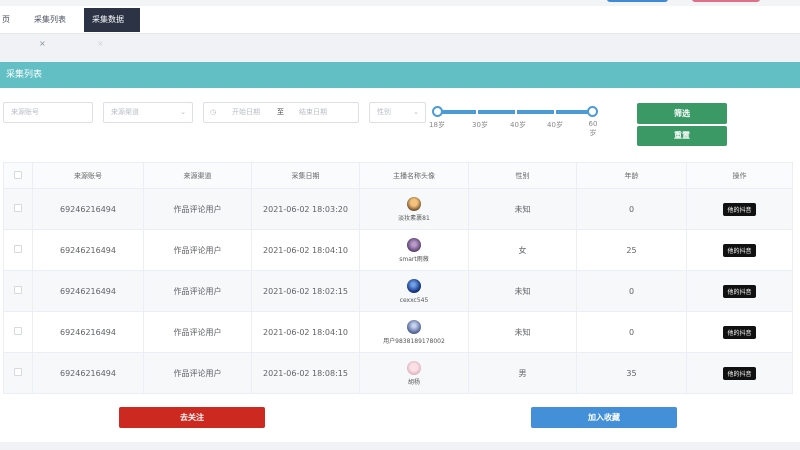 This screenshot has width=800, height=450. Describe the element at coordinates (305, 209) in the screenshot. I see `date-cell: 2021-06-02 18:03:20` at that location.